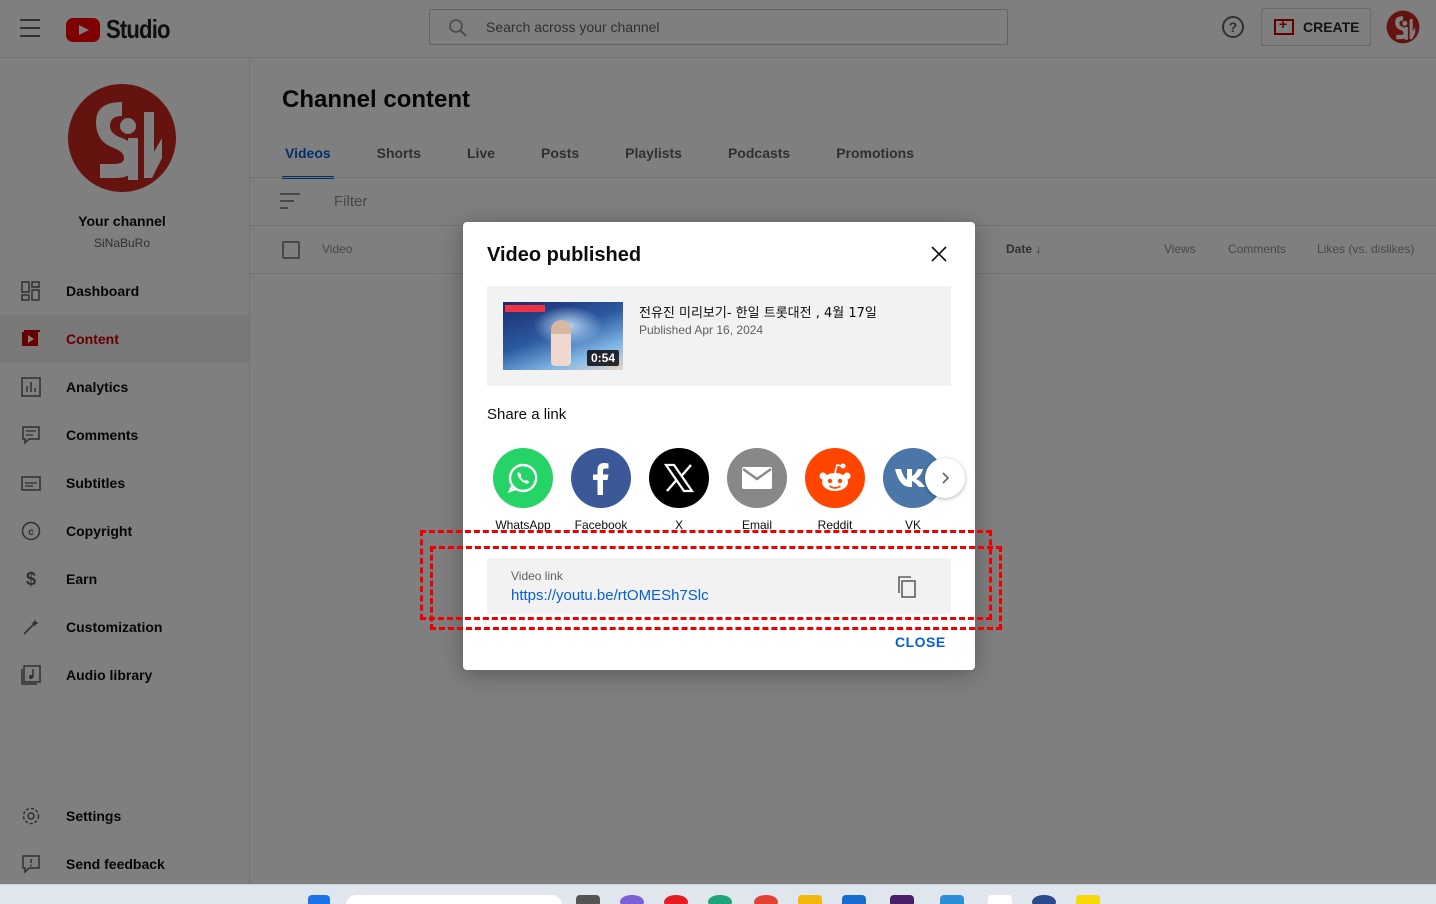  I want to click on close-icon, so click(939, 254).